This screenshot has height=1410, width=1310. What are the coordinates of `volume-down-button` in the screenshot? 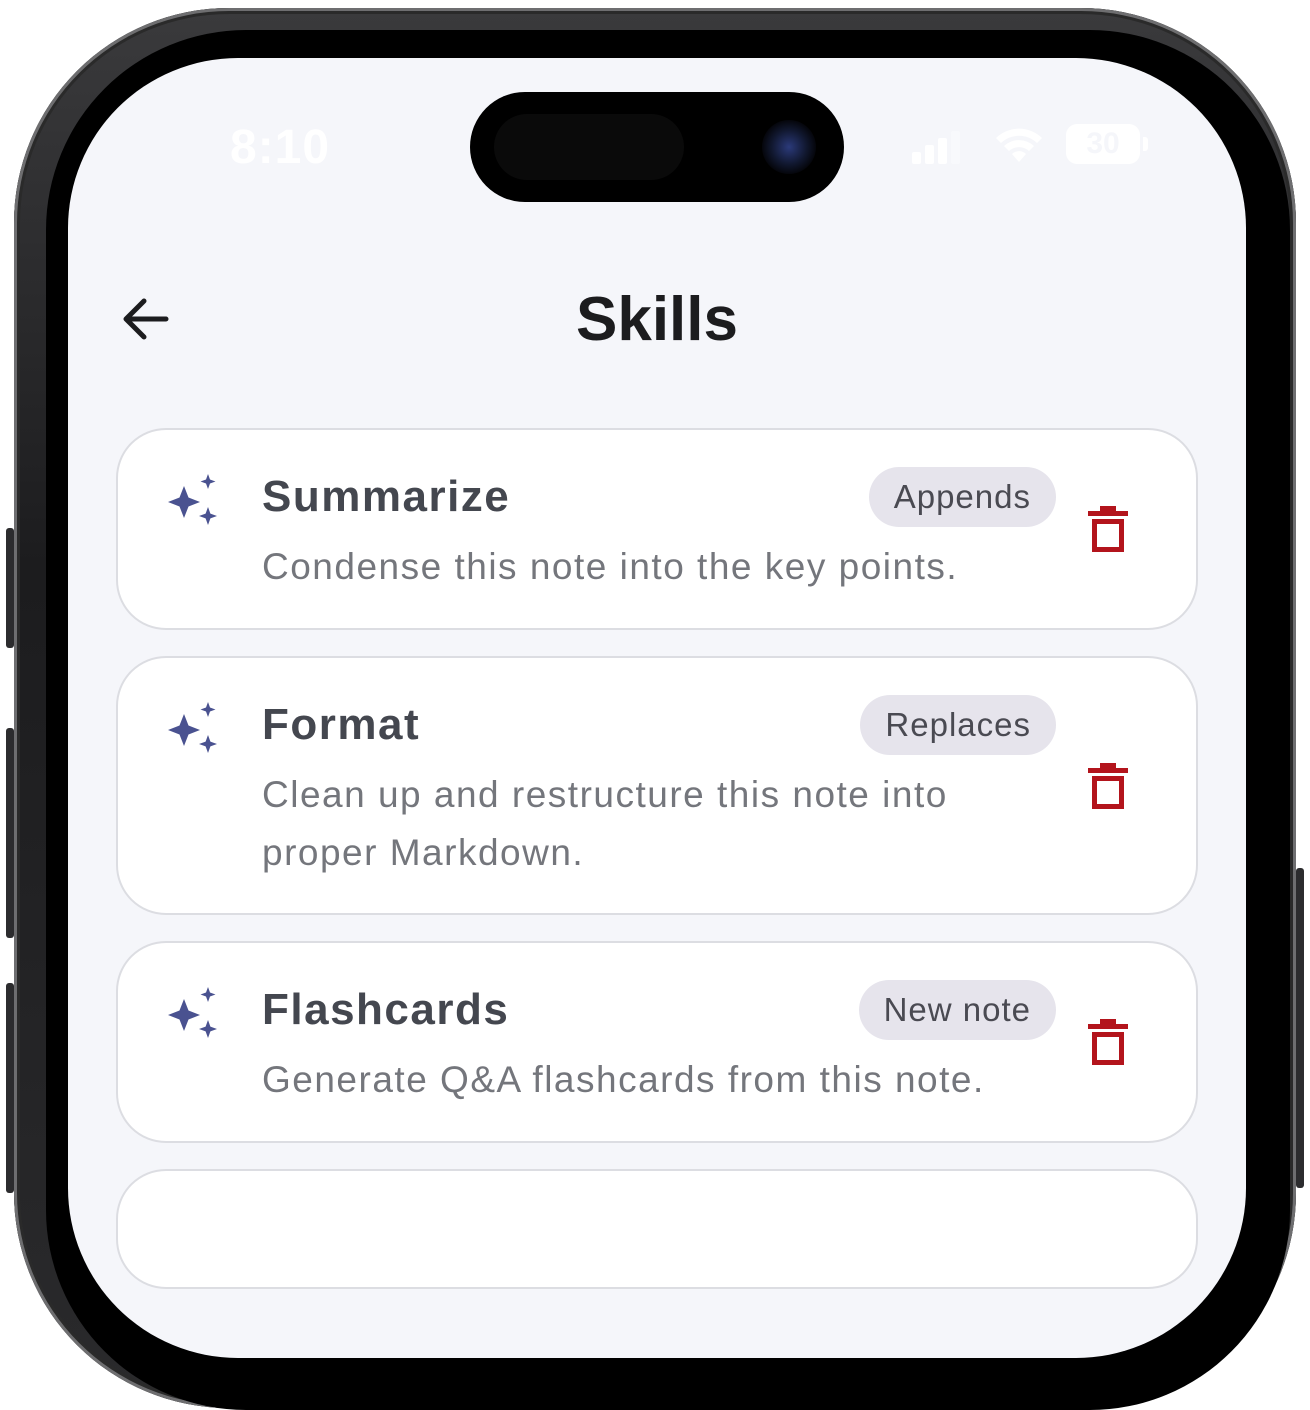 It's located at (10, 1088).